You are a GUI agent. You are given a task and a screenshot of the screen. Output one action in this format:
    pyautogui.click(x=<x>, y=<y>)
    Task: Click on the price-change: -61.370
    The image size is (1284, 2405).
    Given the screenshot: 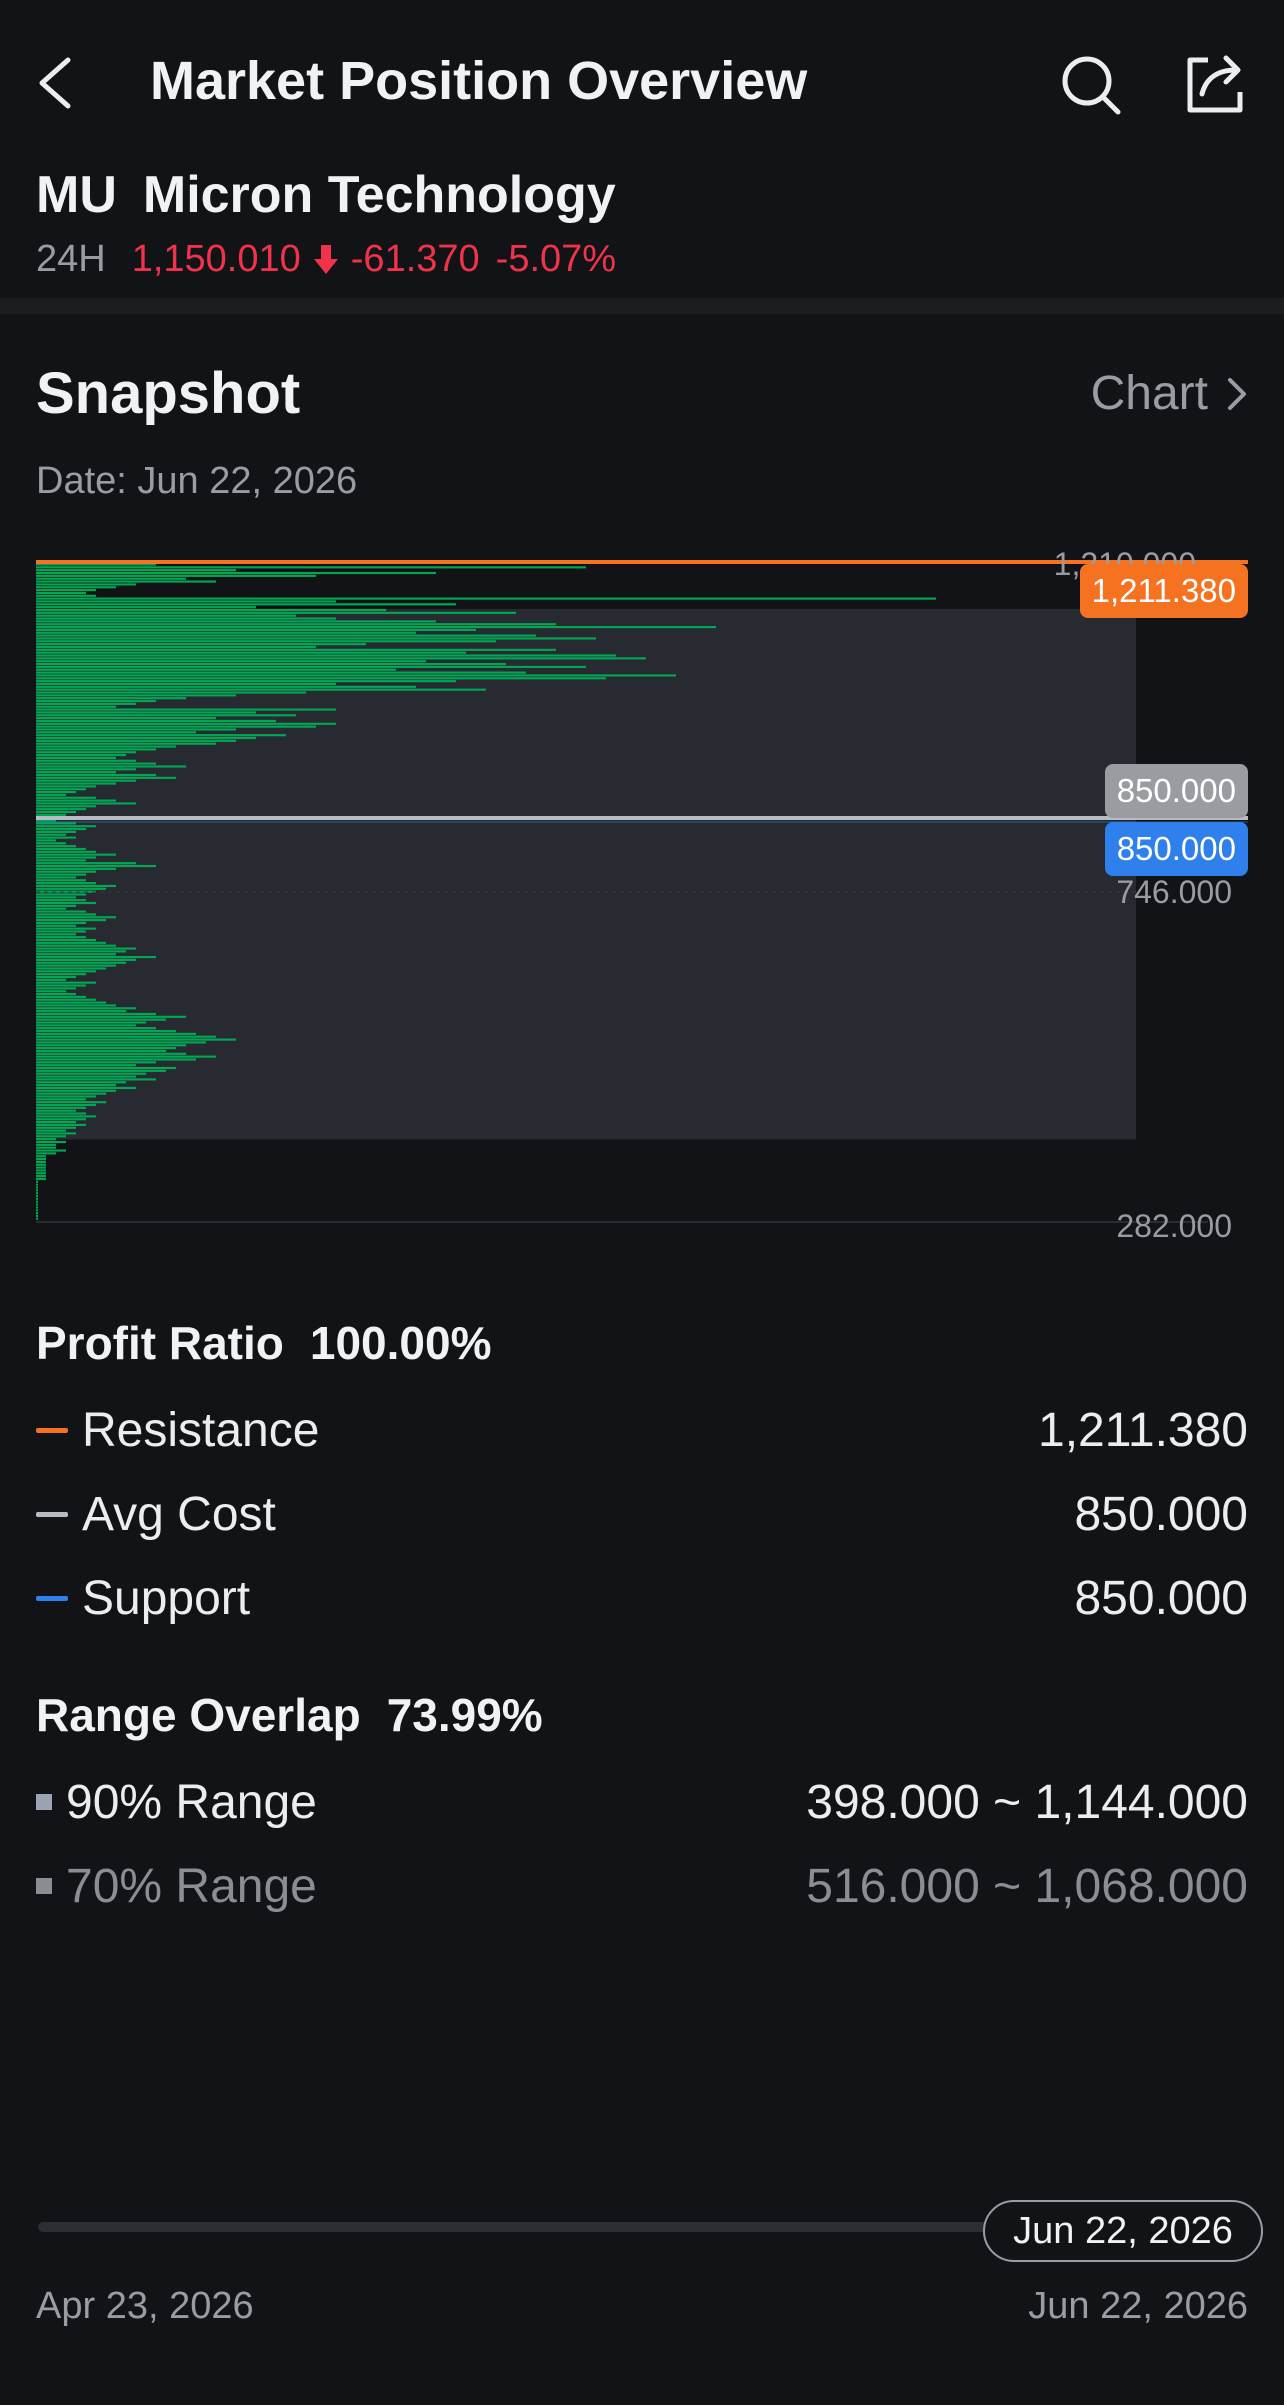 What is the action you would take?
    pyautogui.click(x=415, y=259)
    